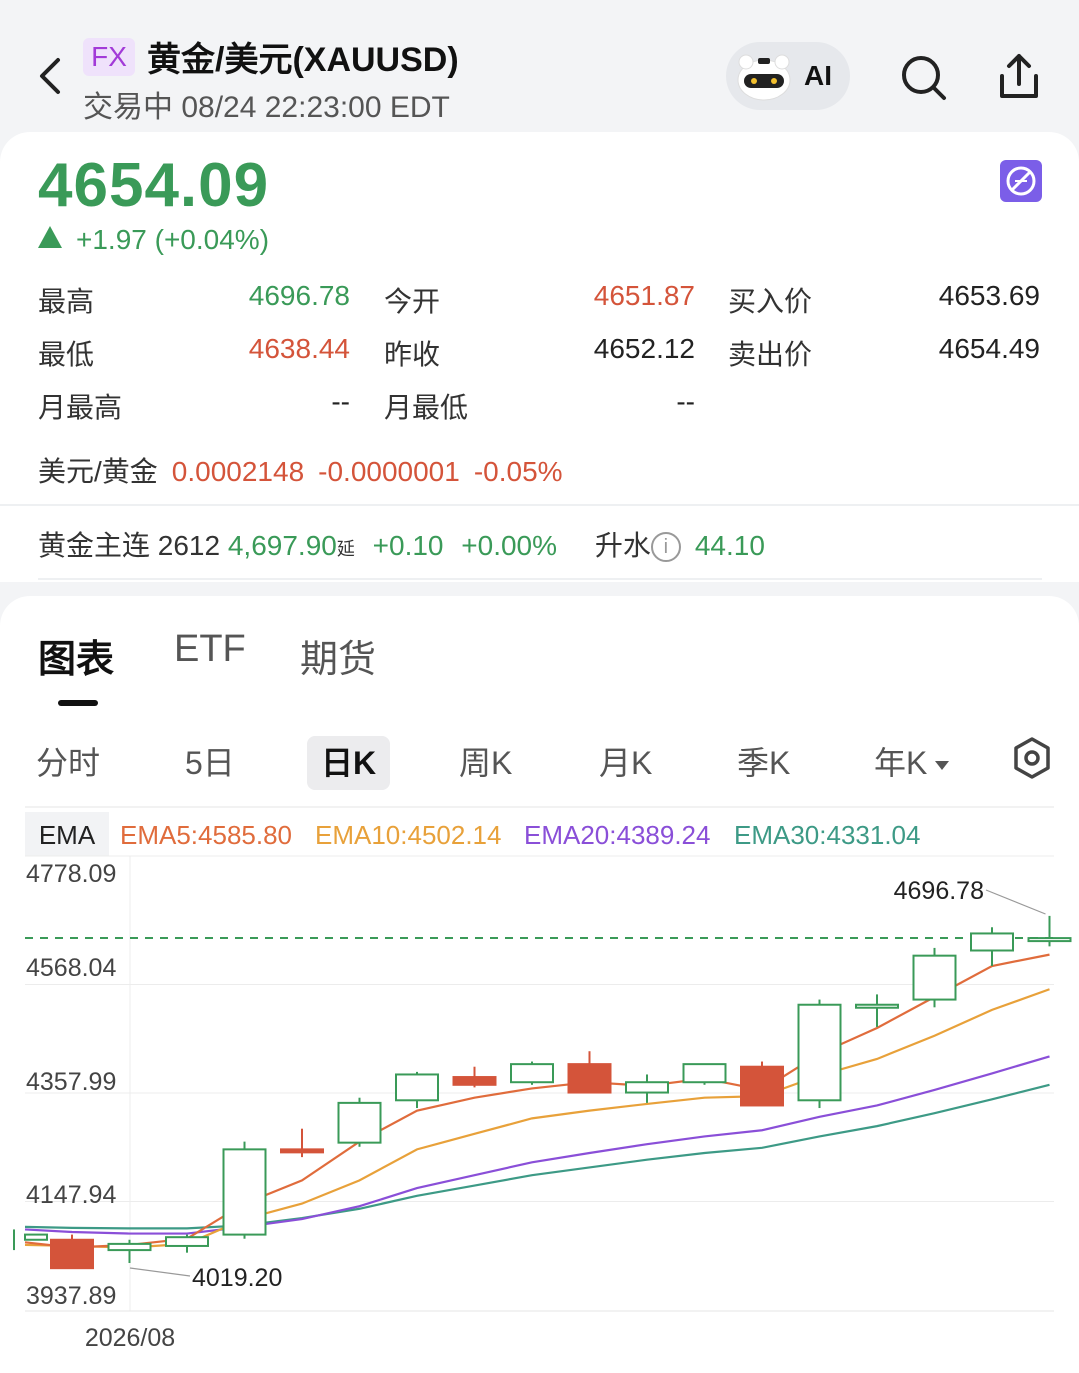 The width and height of the screenshot is (1079, 1373). What do you see at coordinates (71, 1082) in the screenshot?
I see `y-tick-label: 4357.99` at bounding box center [71, 1082].